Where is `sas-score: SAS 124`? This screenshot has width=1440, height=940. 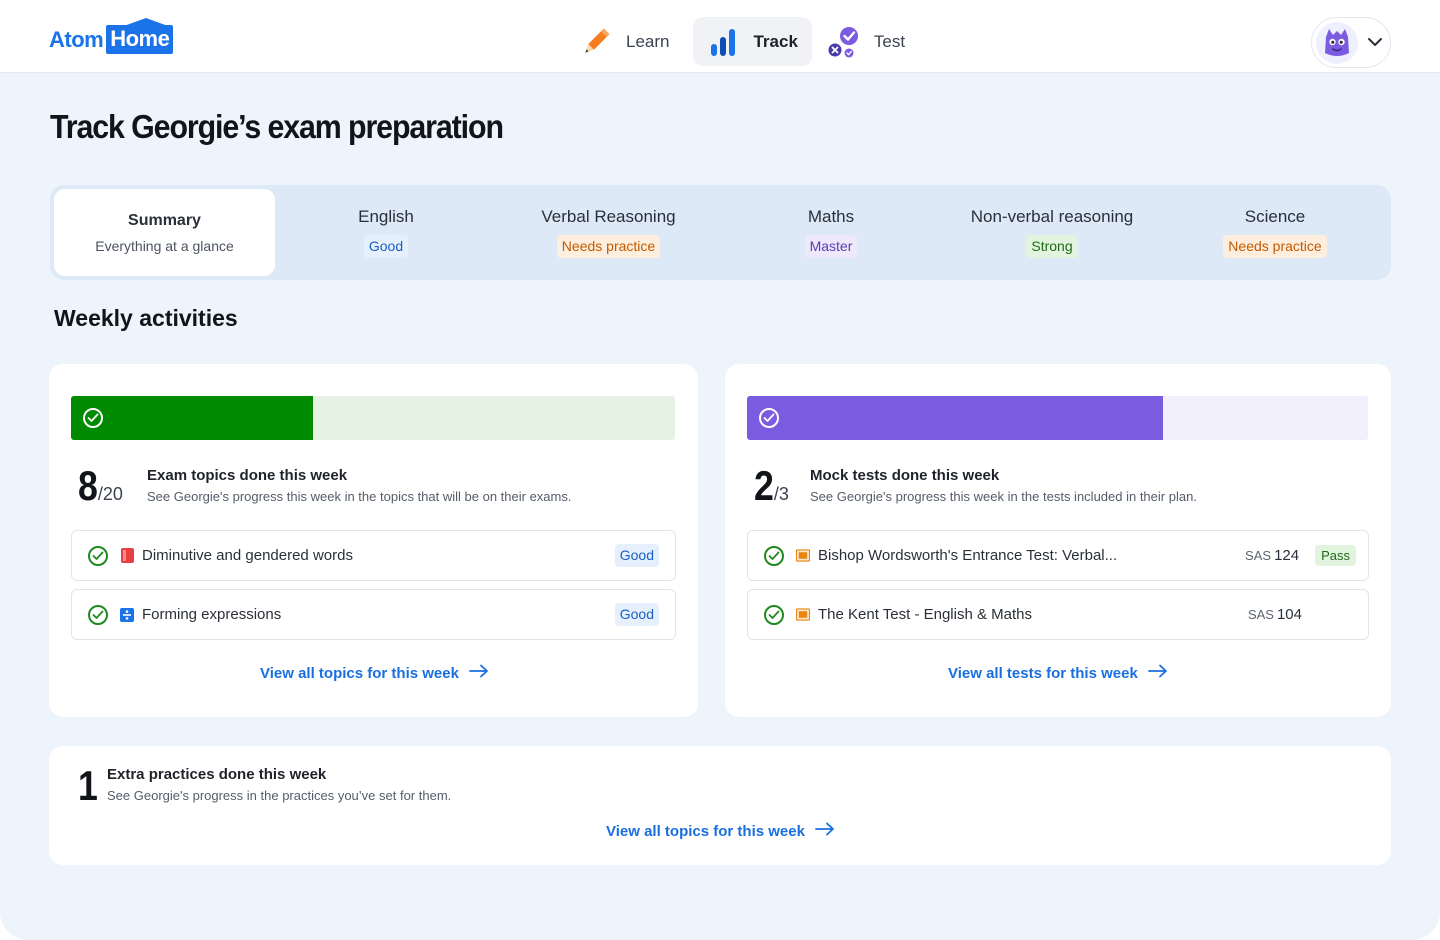 sas-score: SAS 124 is located at coordinates (1272, 555).